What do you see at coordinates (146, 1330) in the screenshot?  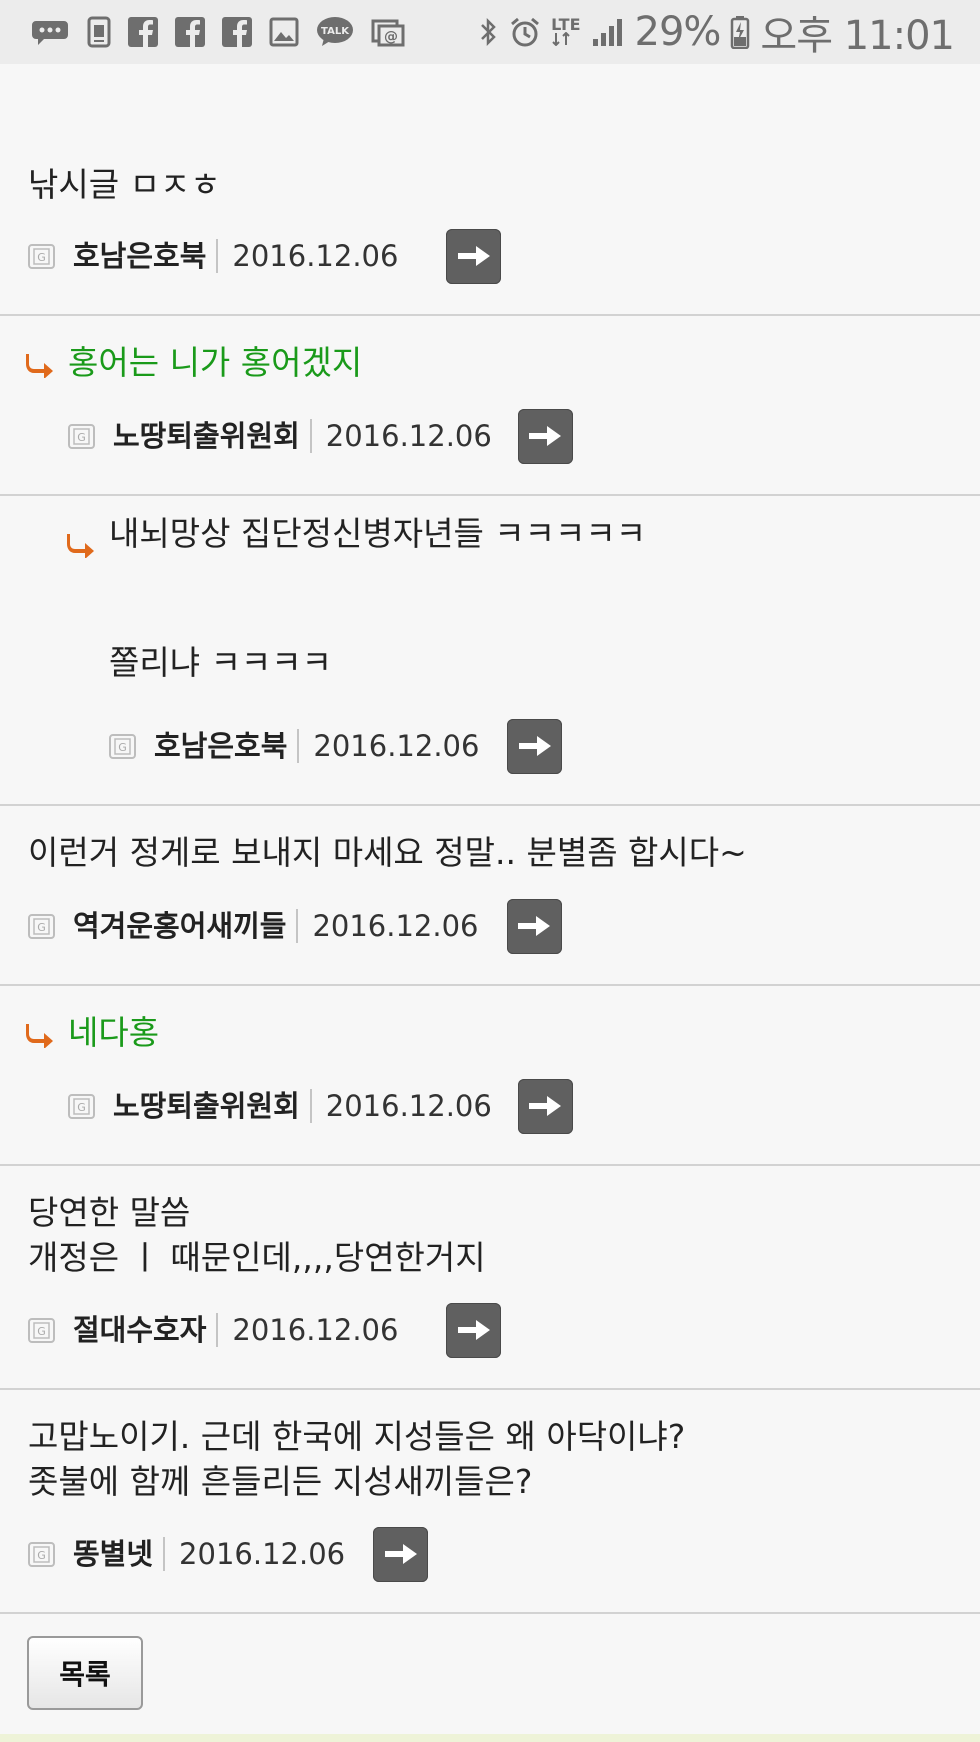 I see `comment-author: 절대수호자` at bounding box center [146, 1330].